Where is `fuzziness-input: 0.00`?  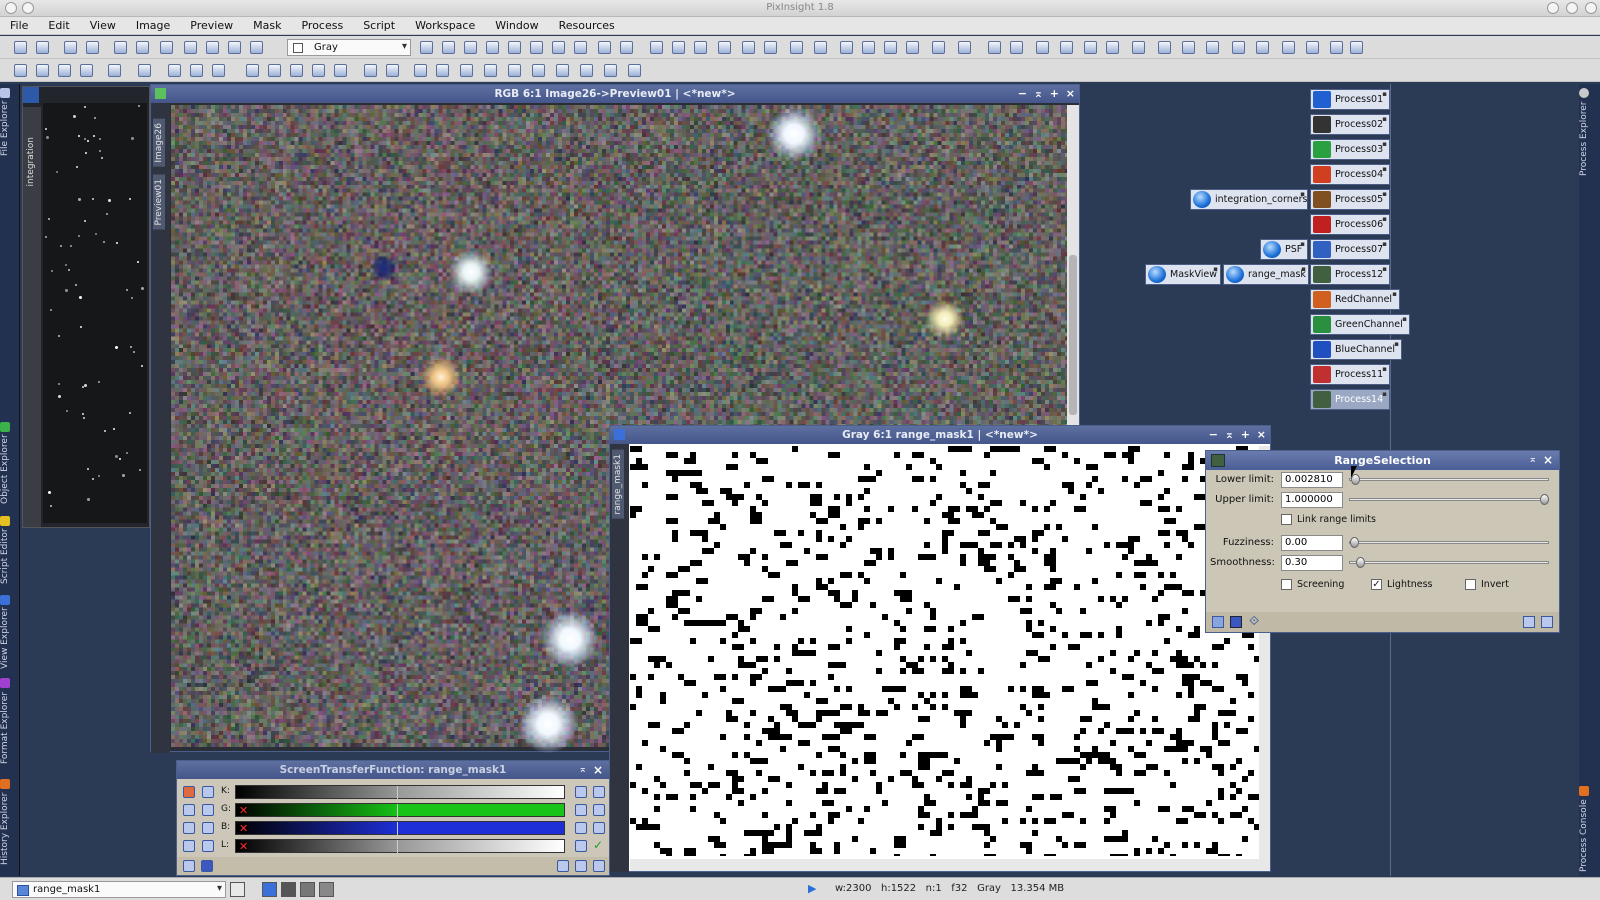
fuzziness-input: 0.00 is located at coordinates (1312, 543).